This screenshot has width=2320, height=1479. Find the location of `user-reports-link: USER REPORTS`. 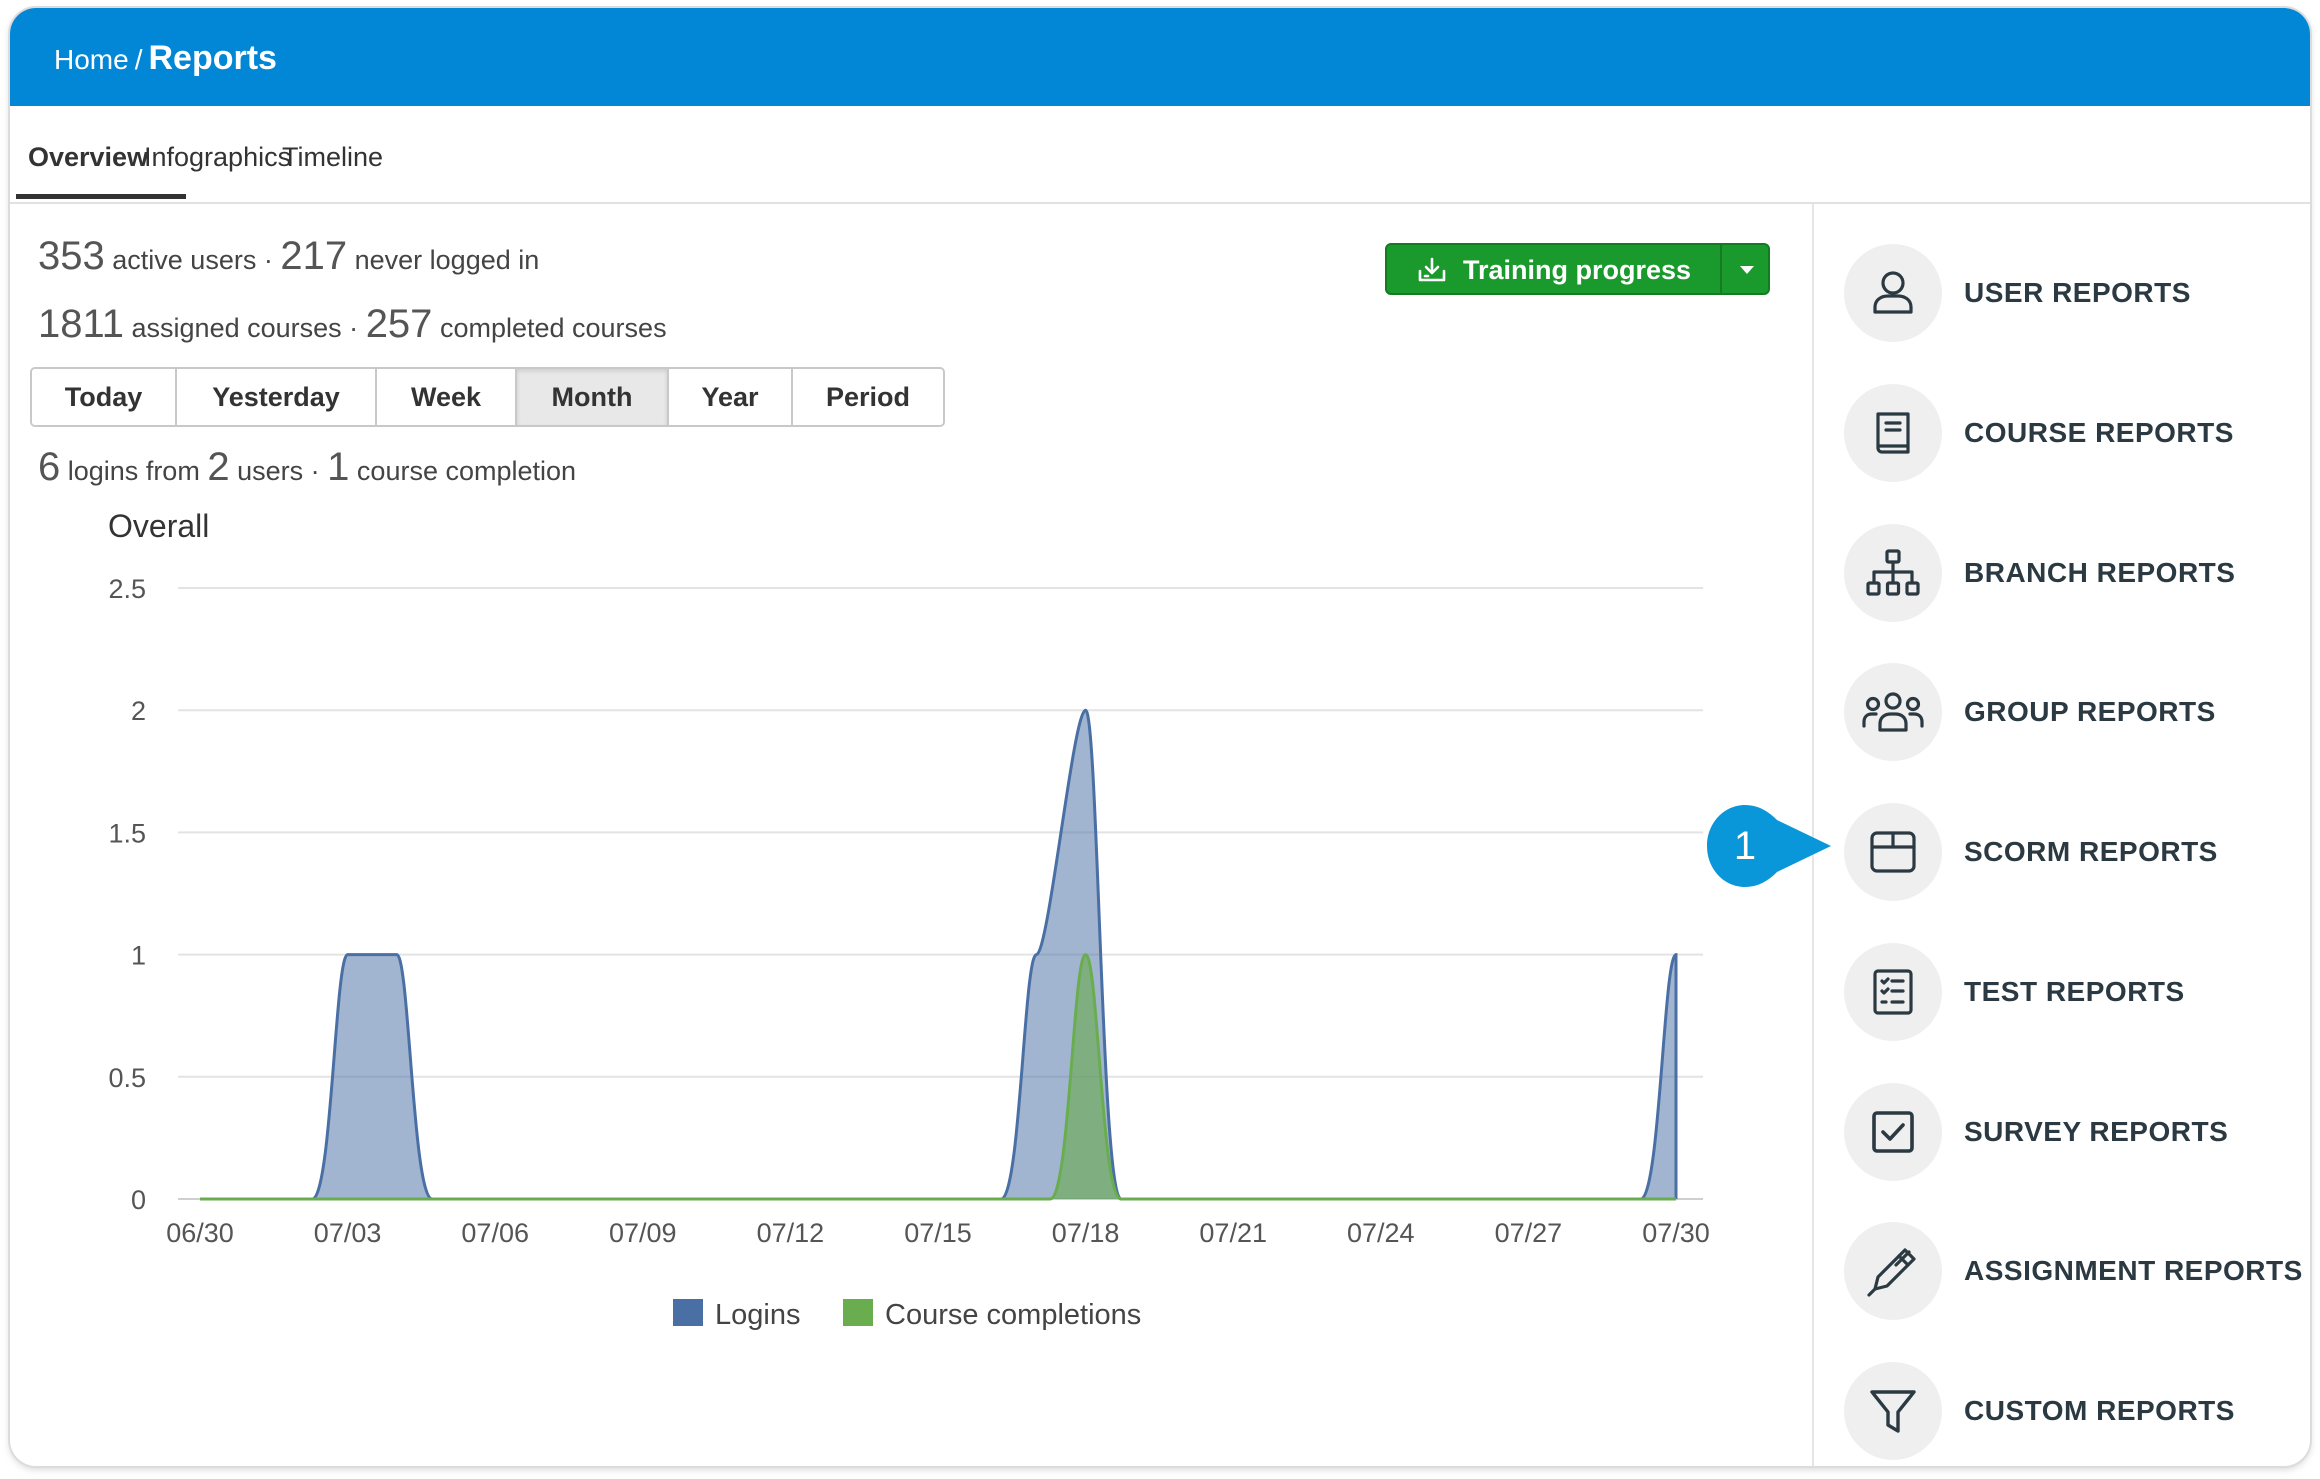

user-reports-link: USER REPORTS is located at coordinates (2074, 294).